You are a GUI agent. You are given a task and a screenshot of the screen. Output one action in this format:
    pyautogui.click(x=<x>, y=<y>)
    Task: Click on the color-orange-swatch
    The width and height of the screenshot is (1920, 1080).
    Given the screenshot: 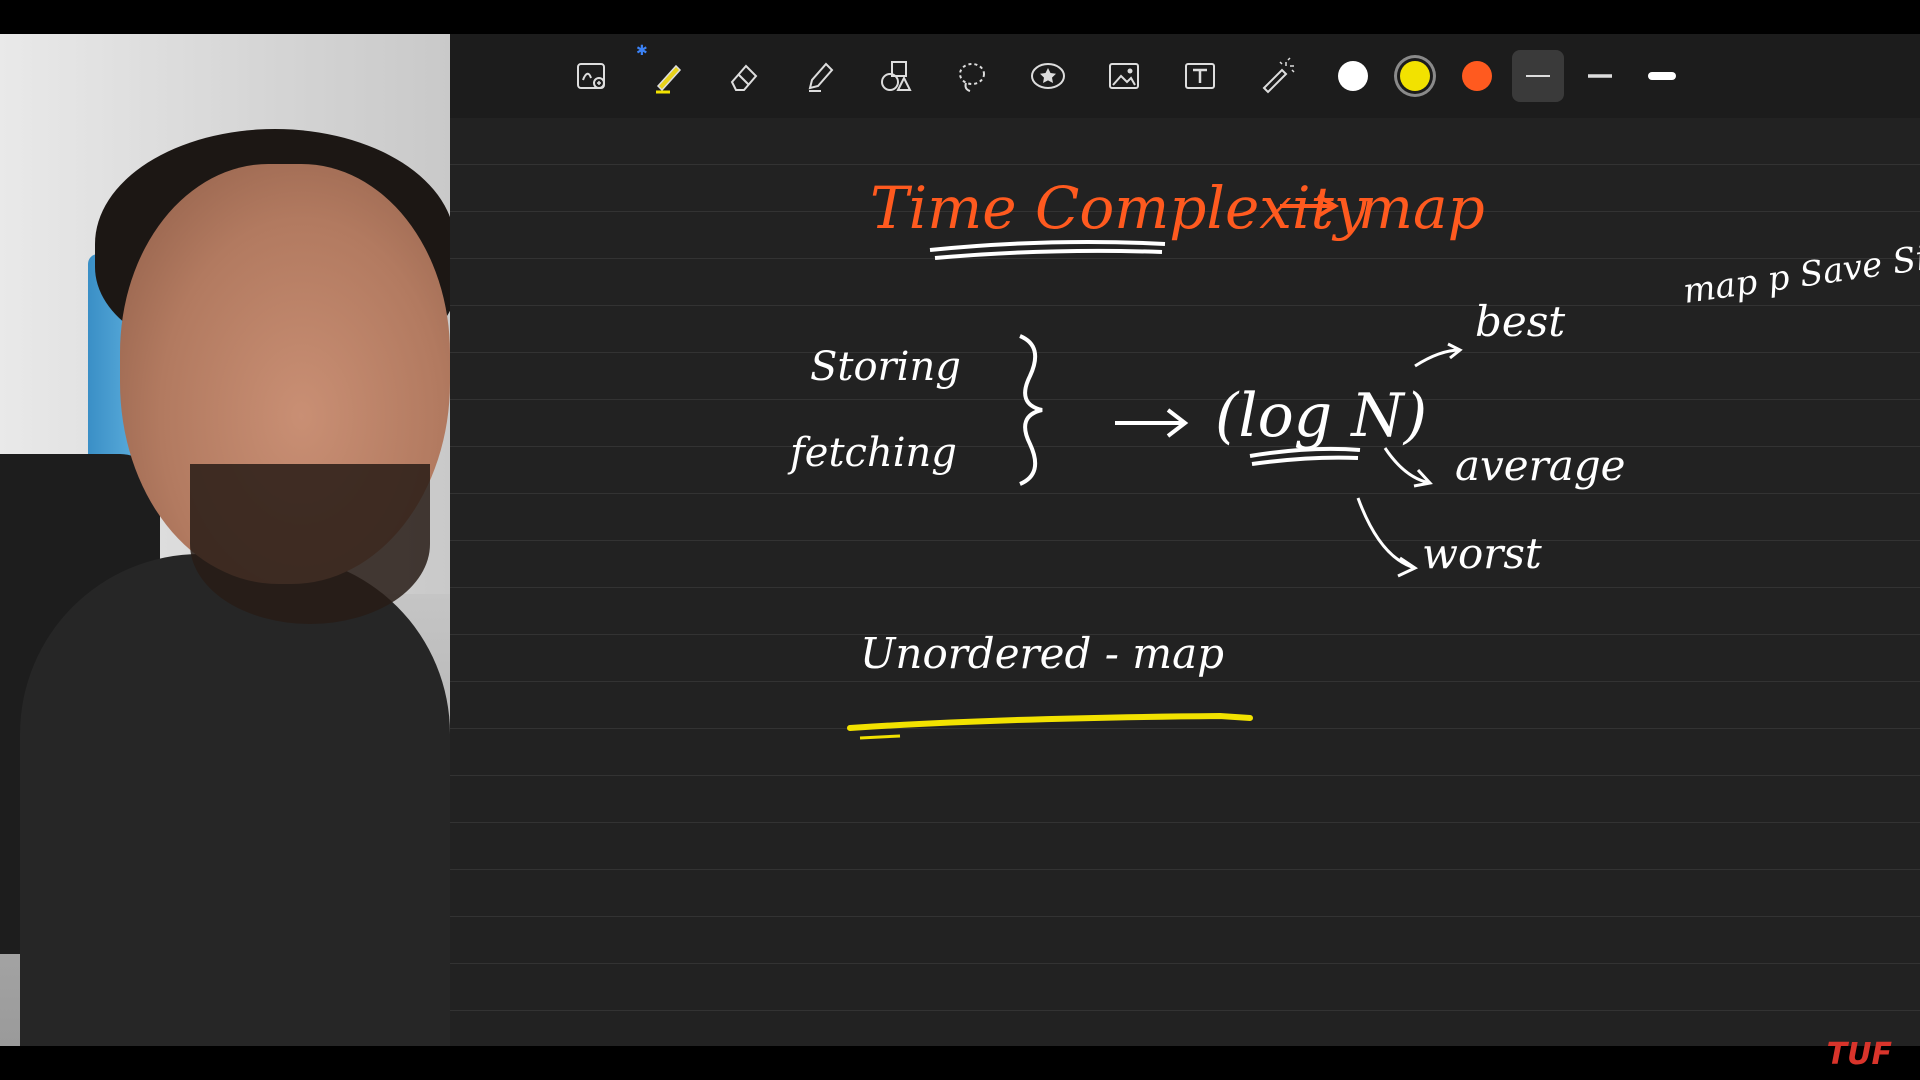 What is the action you would take?
    pyautogui.click(x=1477, y=76)
    